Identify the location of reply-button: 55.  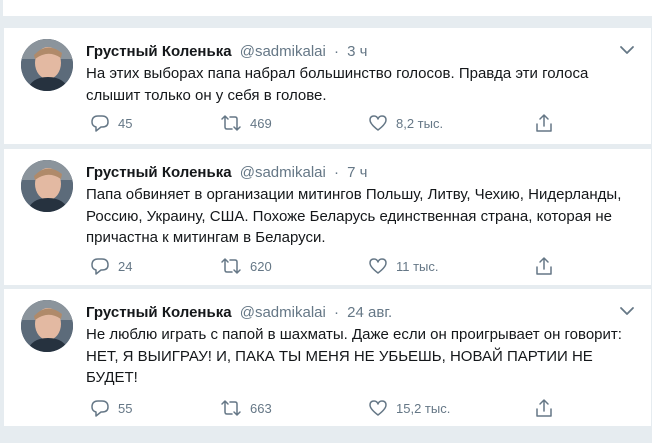
(111, 408).